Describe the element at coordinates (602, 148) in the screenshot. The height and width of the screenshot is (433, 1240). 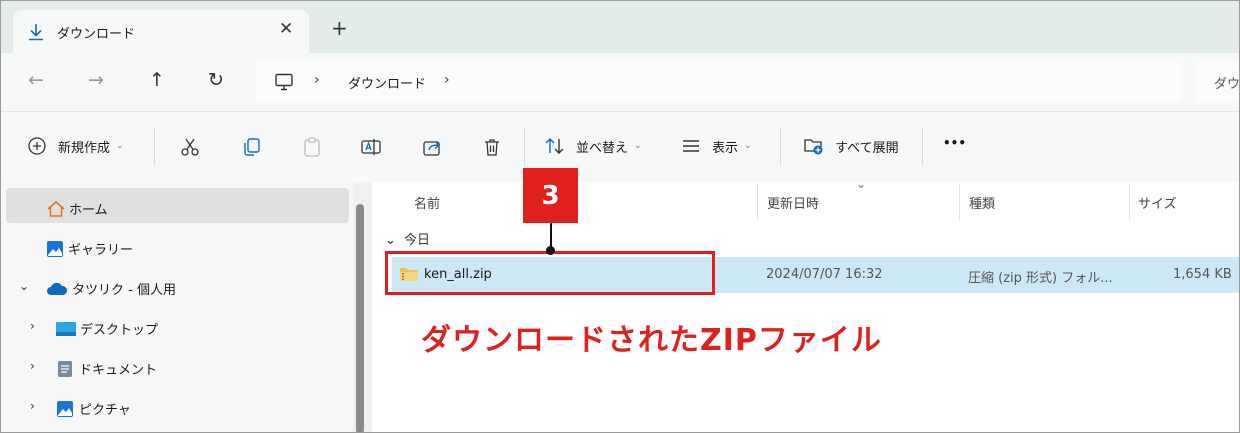
I see `sort-label: 並べ替え` at that location.